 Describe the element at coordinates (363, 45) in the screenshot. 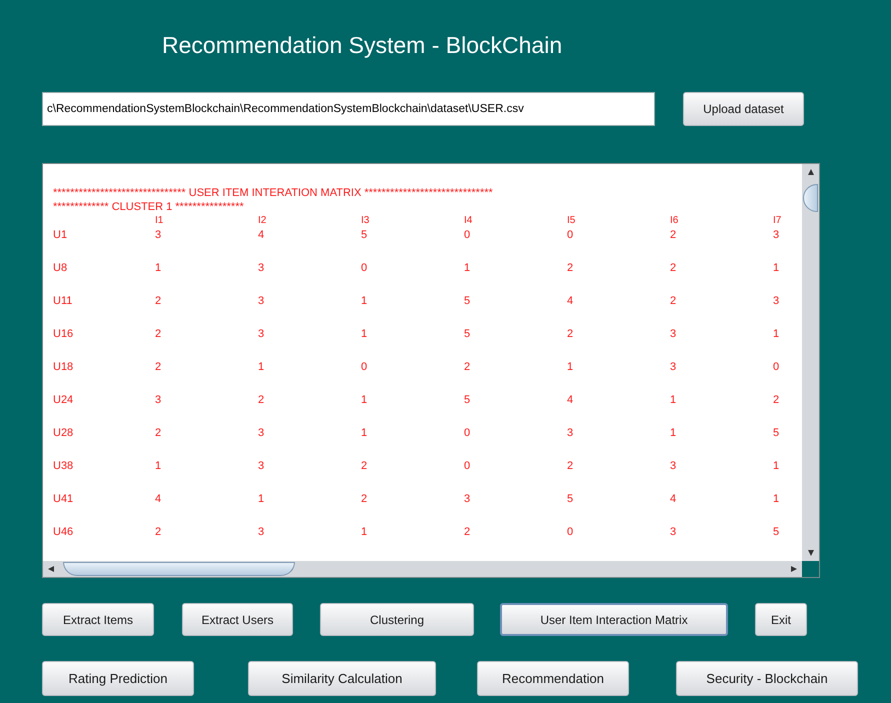

I see `window-title: Recommendation System - BlockChain` at that location.